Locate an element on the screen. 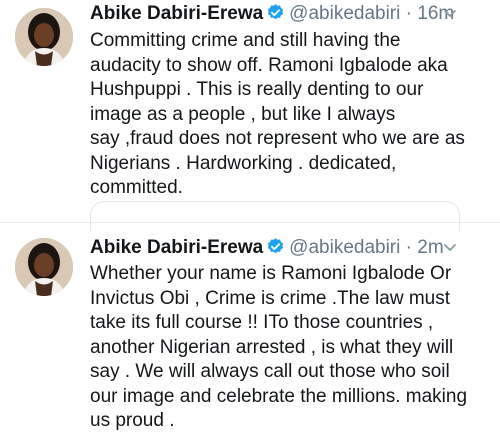 This screenshot has width=500, height=434. tweet-timestamp: 2m is located at coordinates (430, 247).